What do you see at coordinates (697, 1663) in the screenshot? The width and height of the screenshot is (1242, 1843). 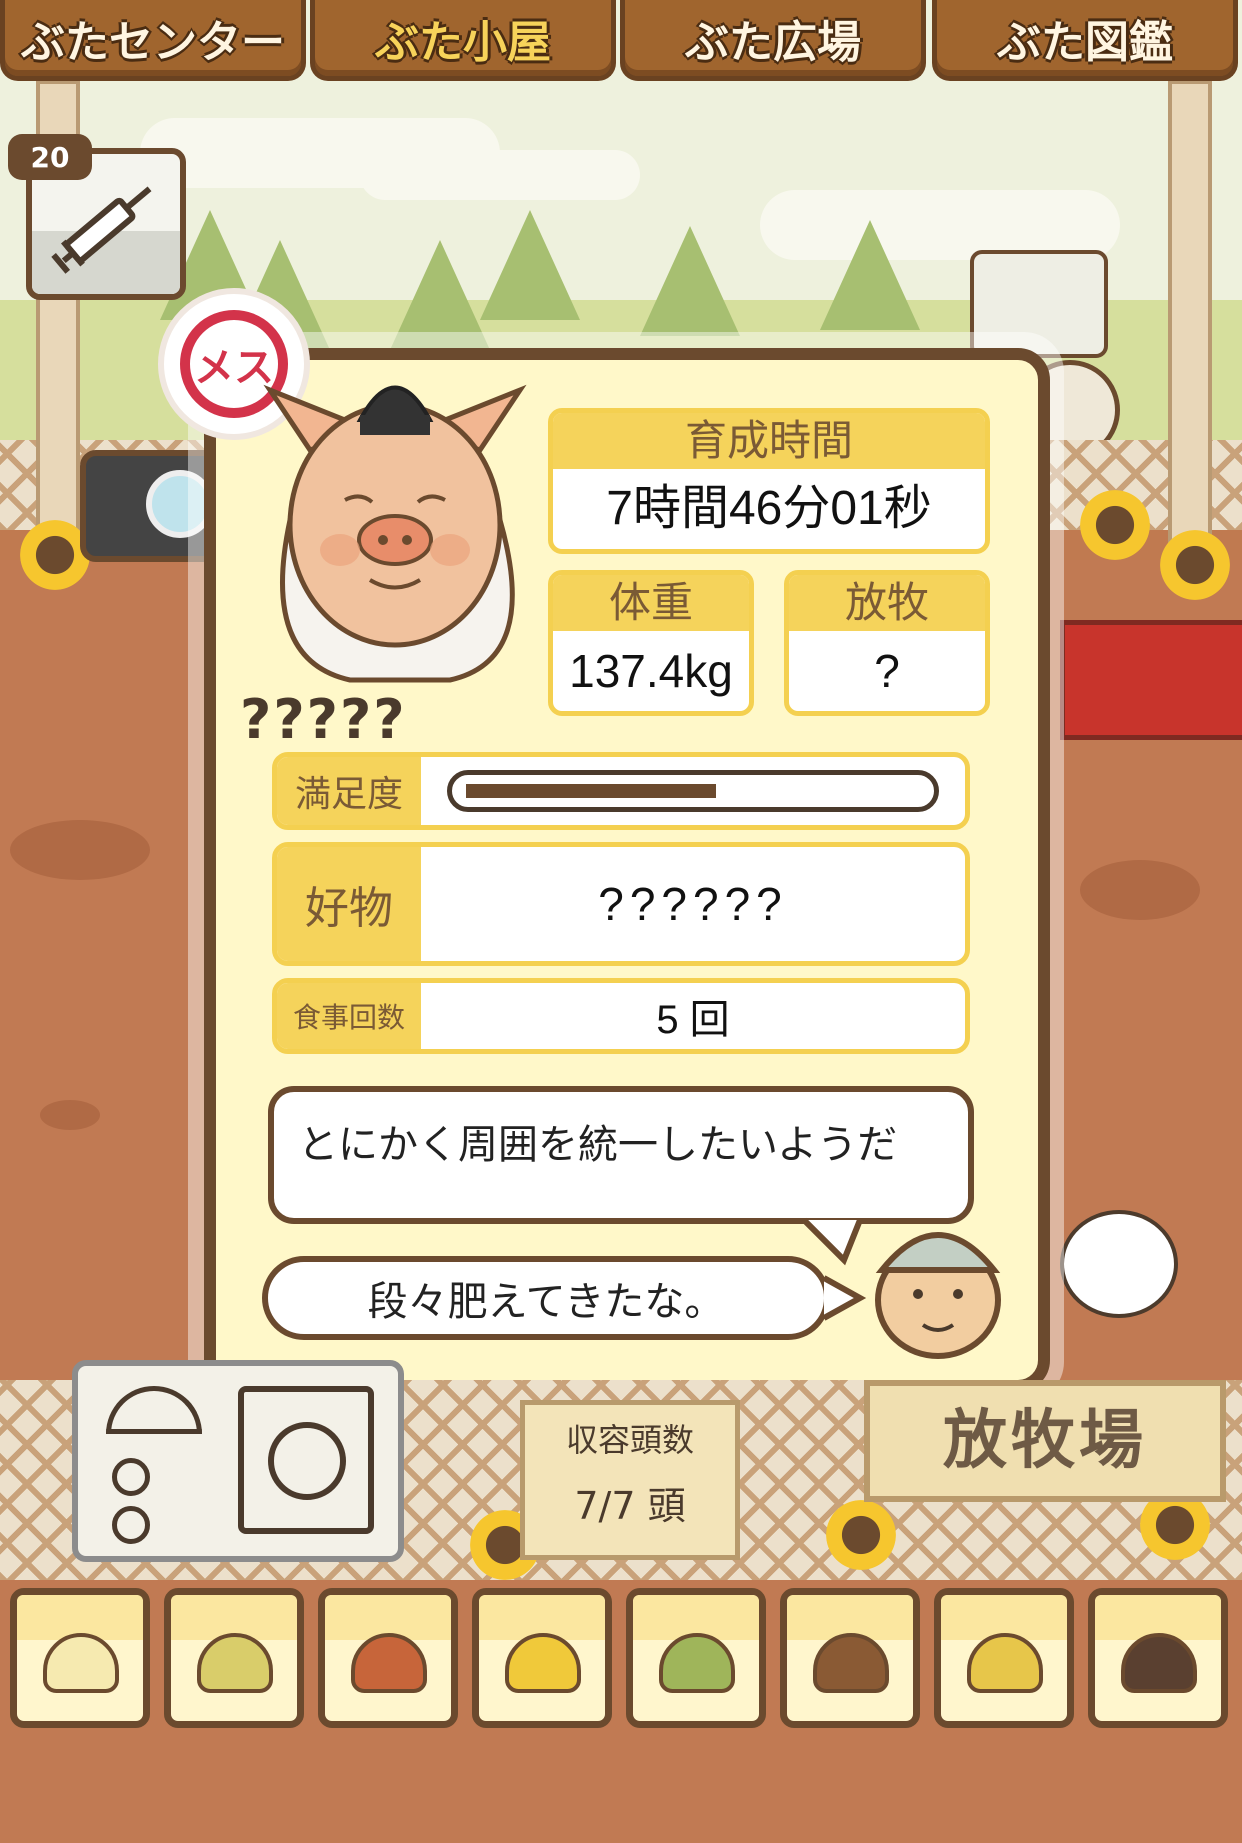 I see `vegetables-icon` at bounding box center [697, 1663].